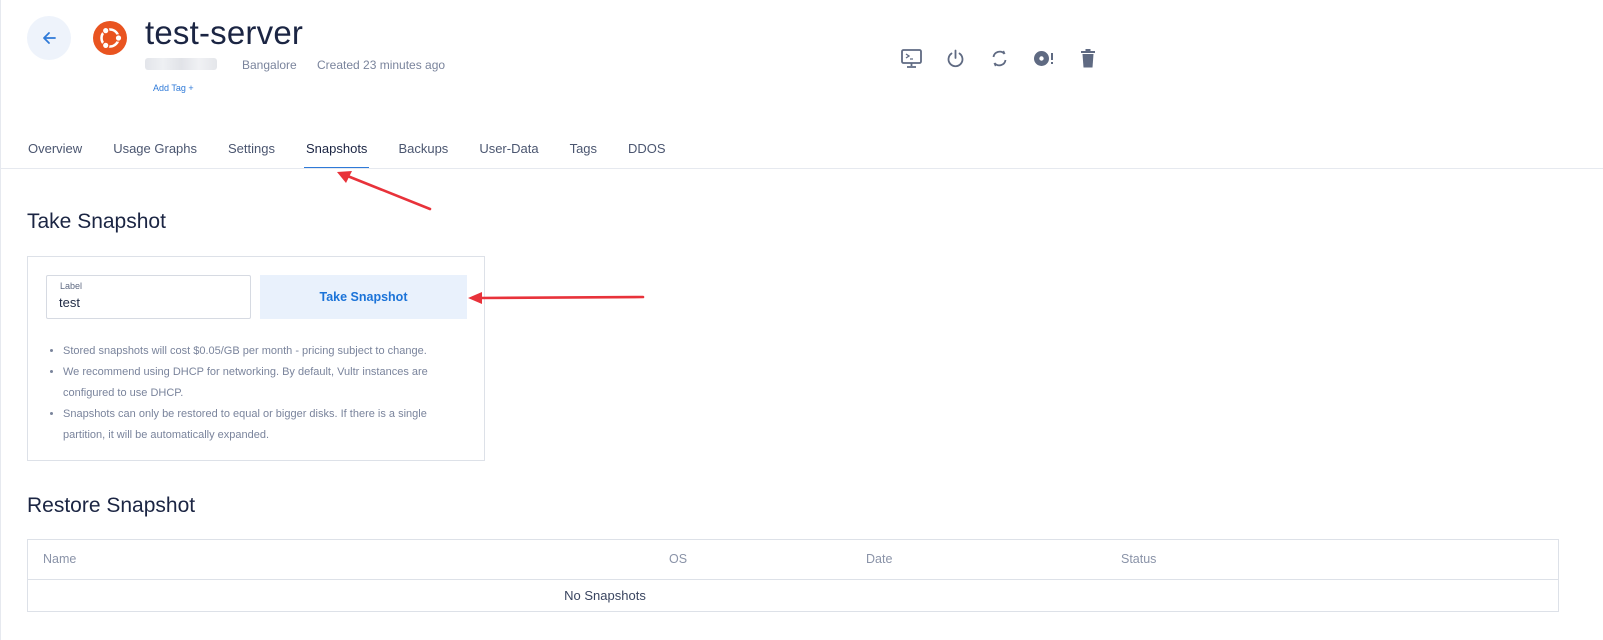 The height and width of the screenshot is (640, 1603). What do you see at coordinates (556, 298) in the screenshot?
I see `annotation-arrow-button` at bounding box center [556, 298].